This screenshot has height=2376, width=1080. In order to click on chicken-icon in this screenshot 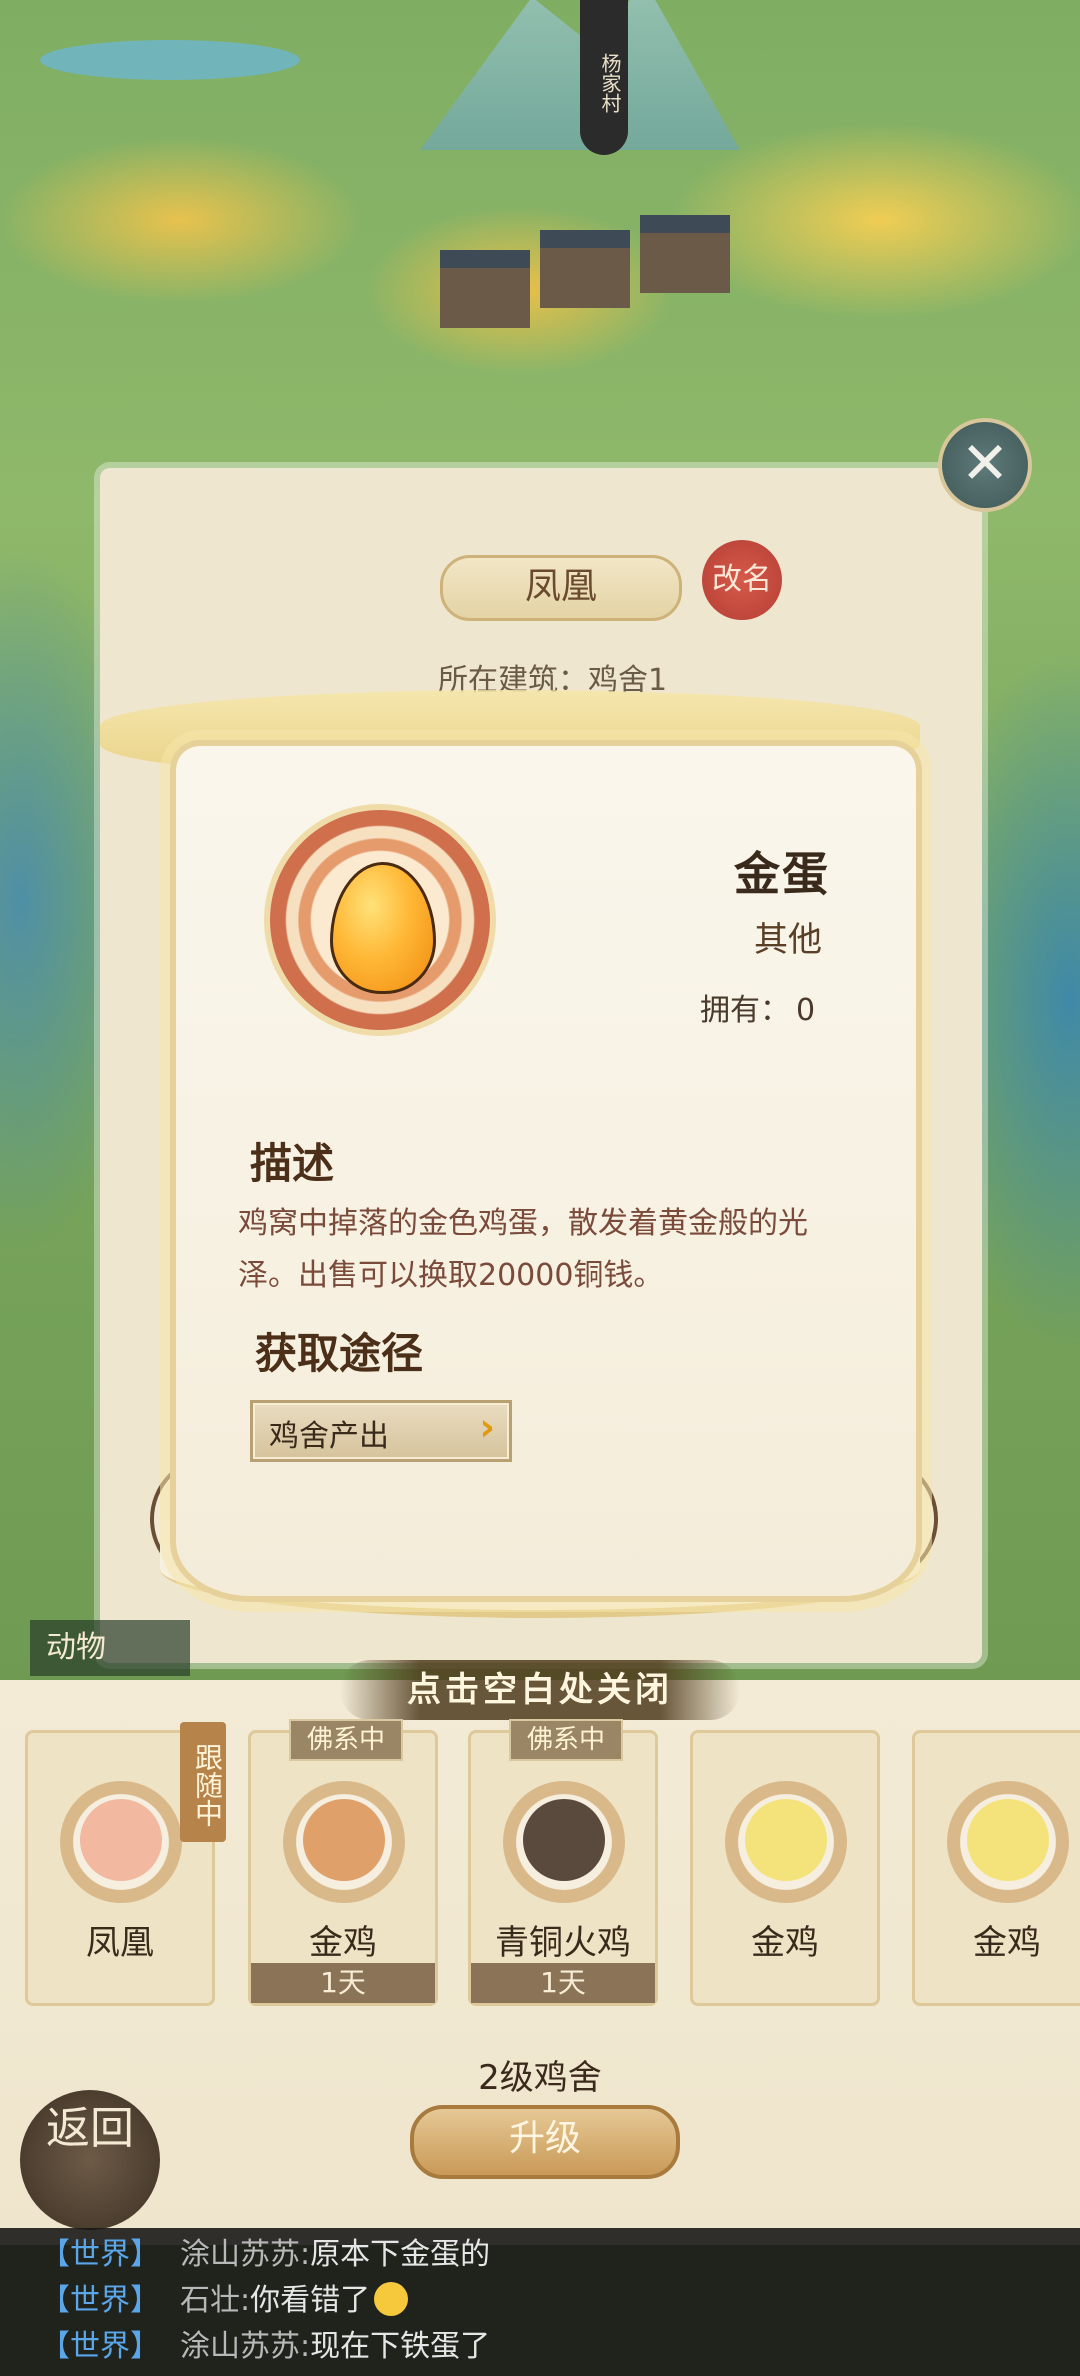, I will do `click(344, 1840)`.